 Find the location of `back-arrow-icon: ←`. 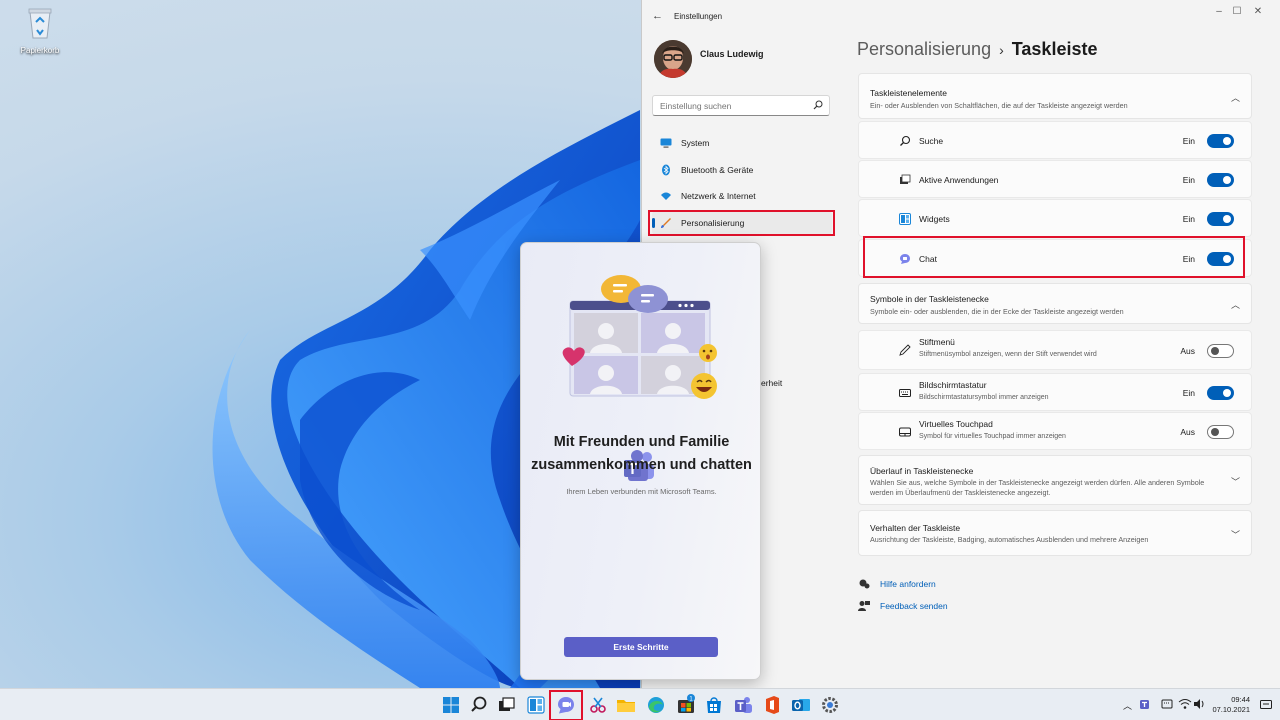

back-arrow-icon: ← is located at coordinates (657, 16).